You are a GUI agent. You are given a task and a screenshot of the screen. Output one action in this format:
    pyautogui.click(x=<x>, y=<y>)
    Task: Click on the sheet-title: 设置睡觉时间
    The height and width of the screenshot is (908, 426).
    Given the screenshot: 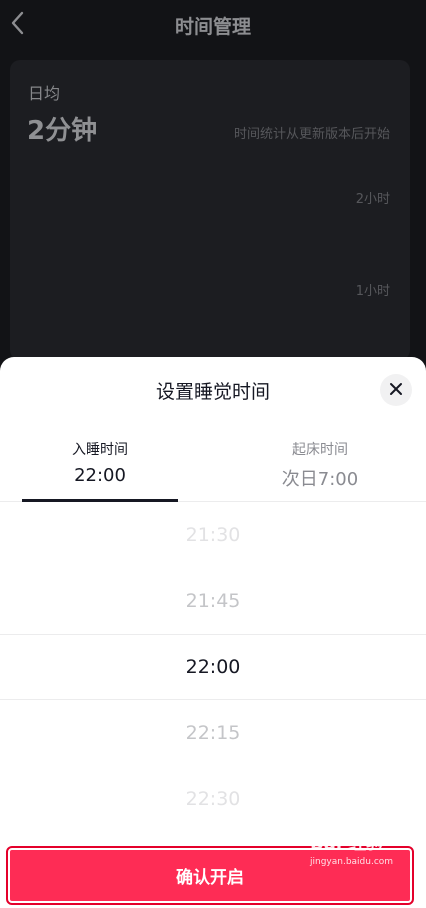 What is the action you would take?
    pyautogui.click(x=212, y=392)
    